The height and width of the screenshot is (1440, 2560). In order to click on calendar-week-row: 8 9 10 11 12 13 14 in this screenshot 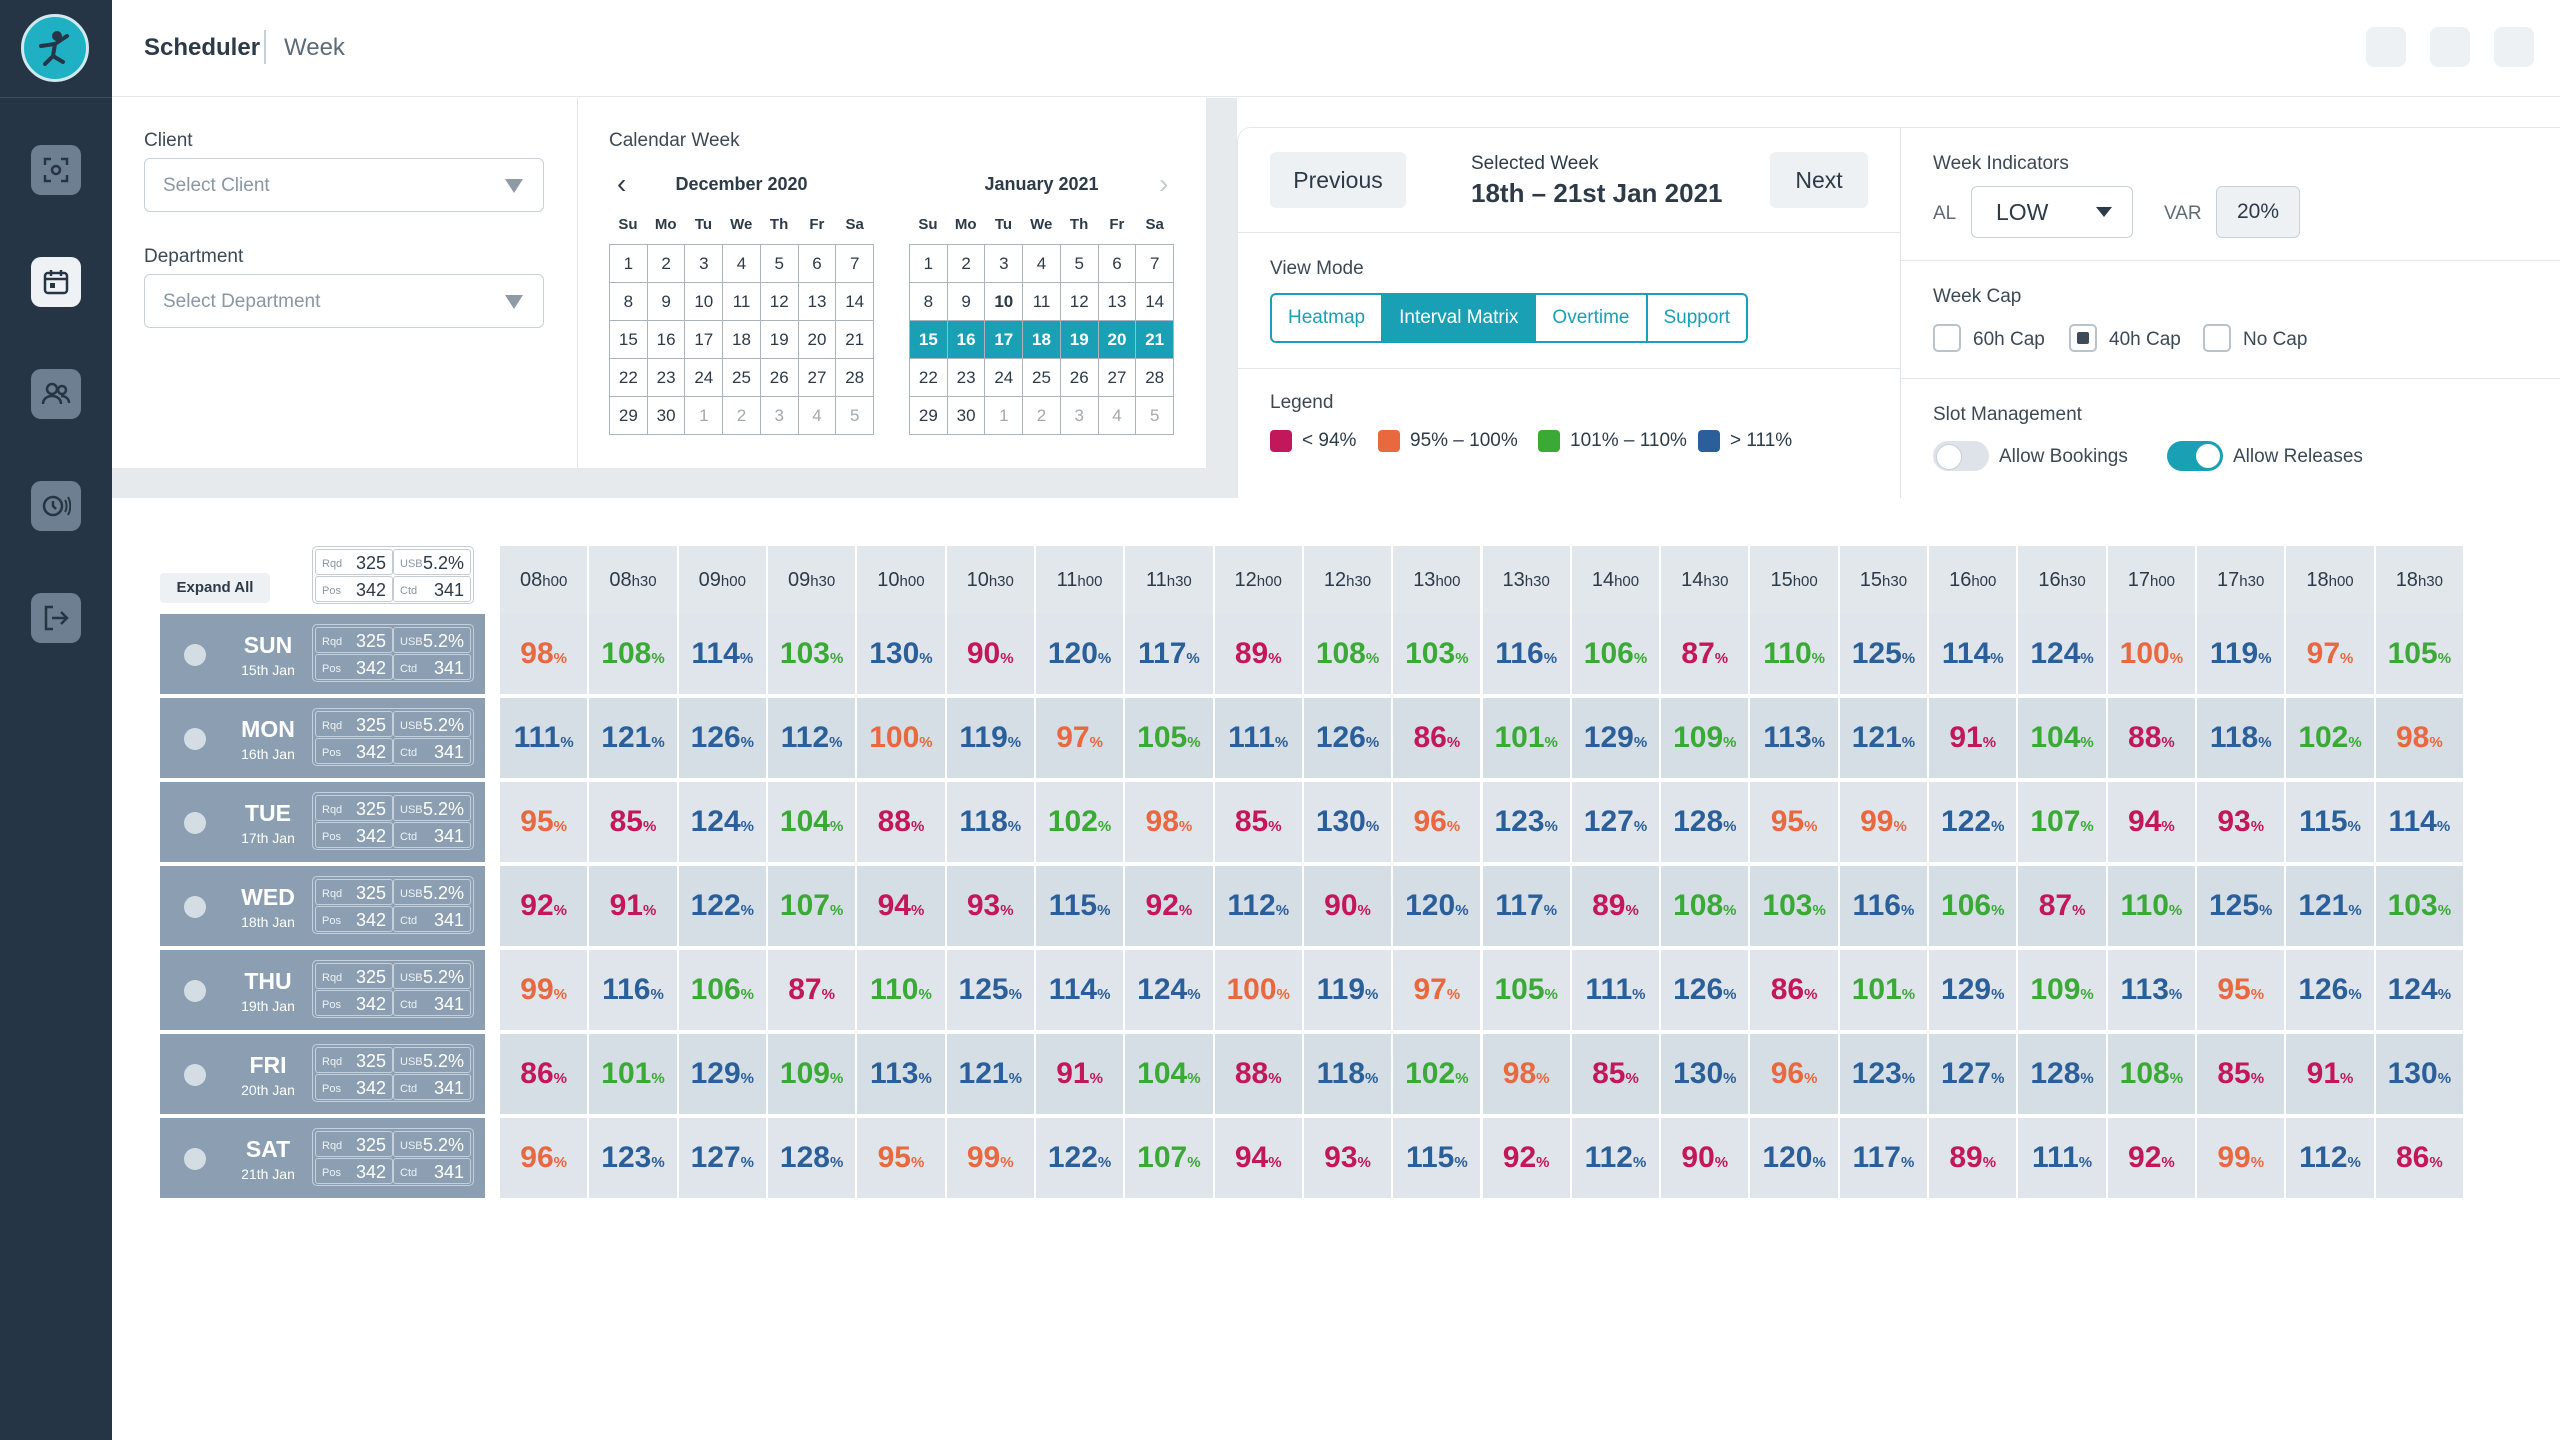, I will do `click(1042, 302)`.